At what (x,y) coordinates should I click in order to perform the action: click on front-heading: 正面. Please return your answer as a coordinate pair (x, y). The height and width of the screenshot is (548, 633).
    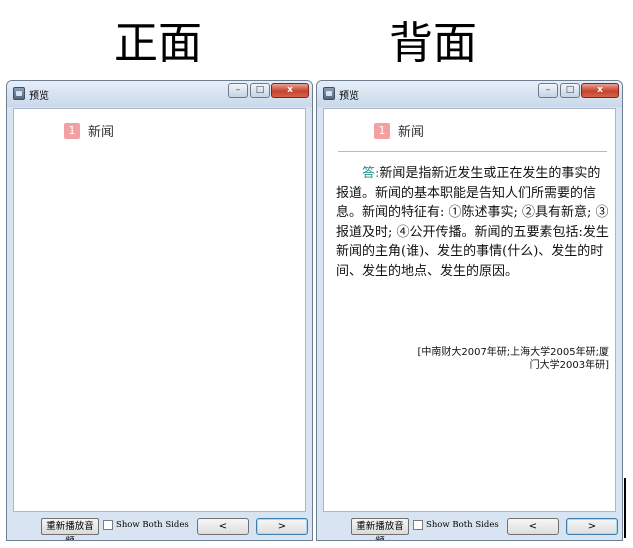
    Looking at the image, I should click on (158, 43).